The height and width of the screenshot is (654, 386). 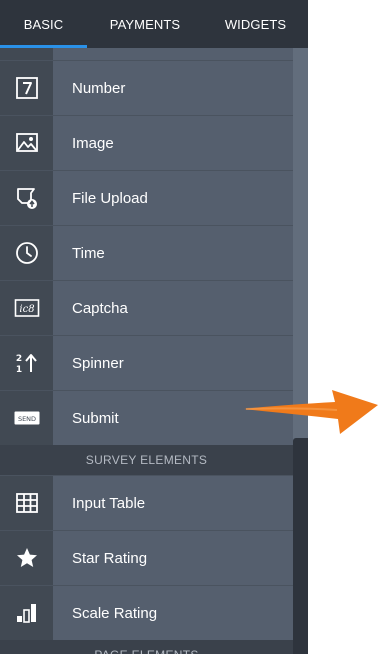 I want to click on svg-text: 2, so click(x=18, y=359).